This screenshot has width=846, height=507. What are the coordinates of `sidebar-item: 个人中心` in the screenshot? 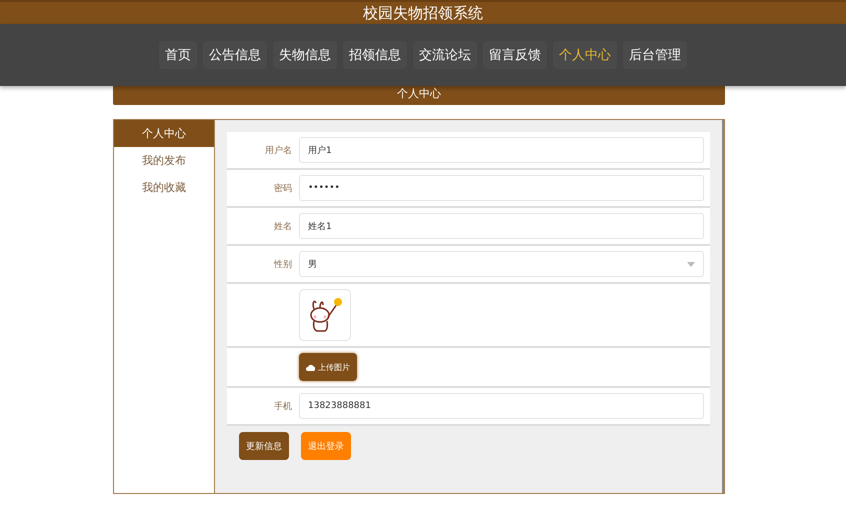 It's located at (164, 133).